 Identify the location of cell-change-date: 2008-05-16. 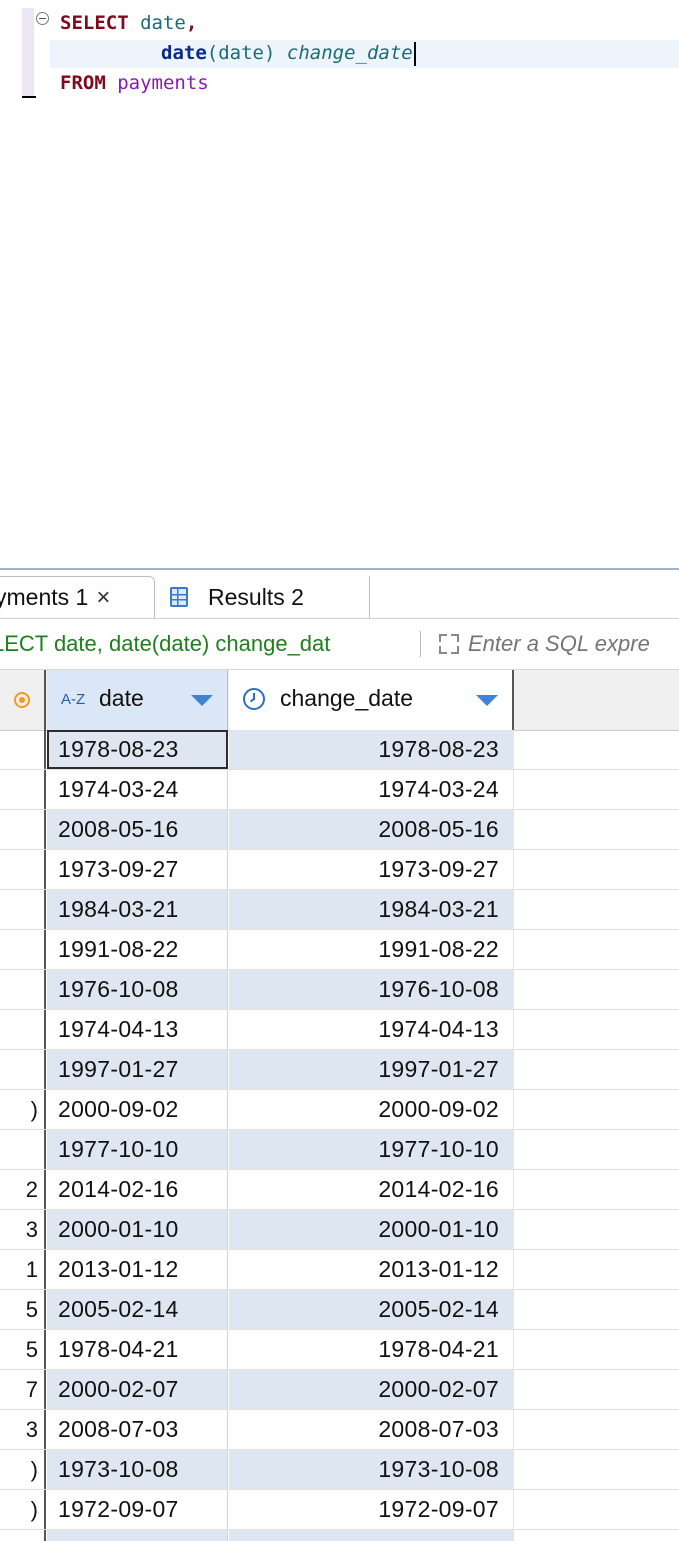
(371, 829).